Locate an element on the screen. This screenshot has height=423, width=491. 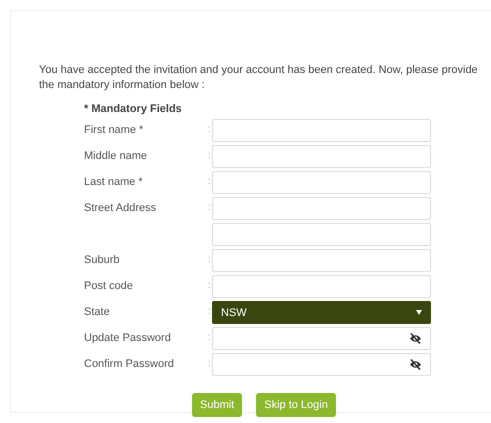
field-label: Update Password is located at coordinates (128, 337).